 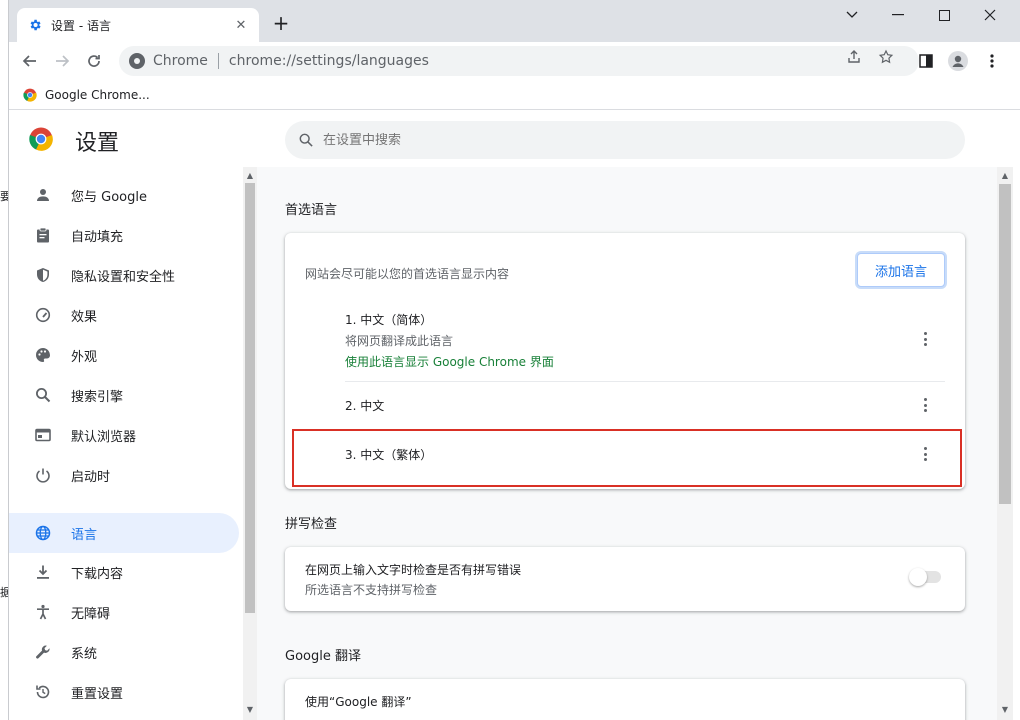 I want to click on forward-button, so click(x=62, y=61).